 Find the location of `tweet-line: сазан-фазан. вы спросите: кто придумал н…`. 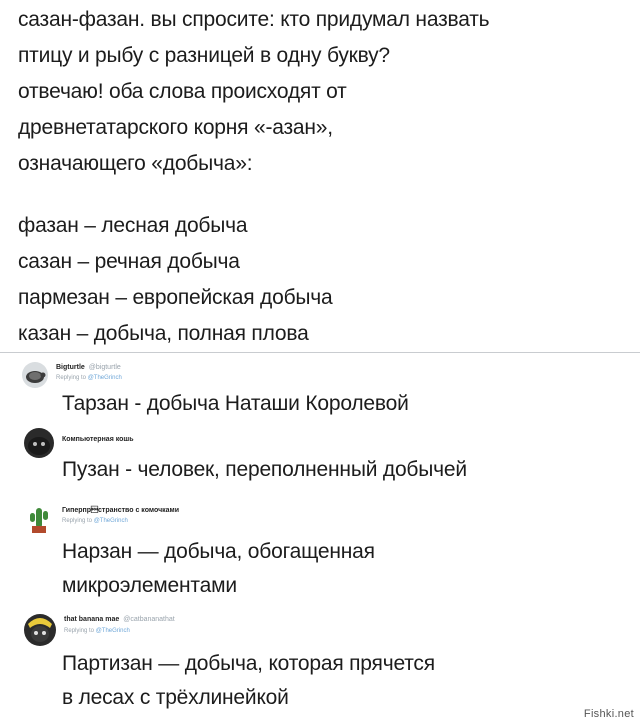

tweet-line: сазан-фазан. вы спросите: кто придумал н… is located at coordinates (254, 19).